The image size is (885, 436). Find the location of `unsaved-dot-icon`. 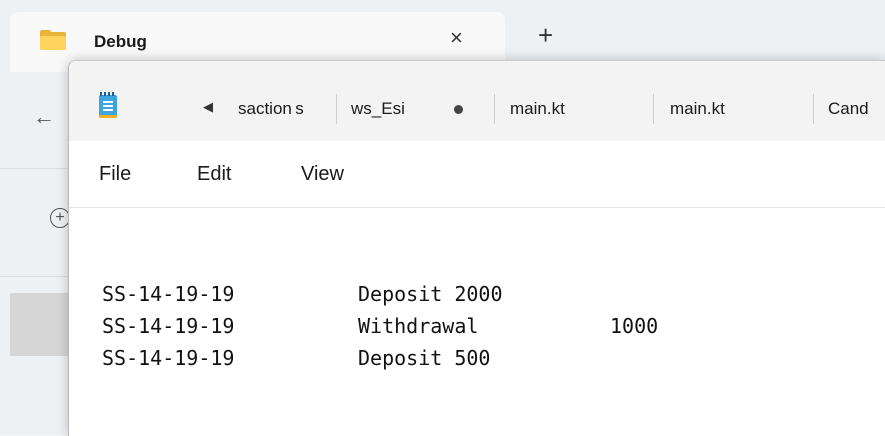

unsaved-dot-icon is located at coordinates (458, 109).